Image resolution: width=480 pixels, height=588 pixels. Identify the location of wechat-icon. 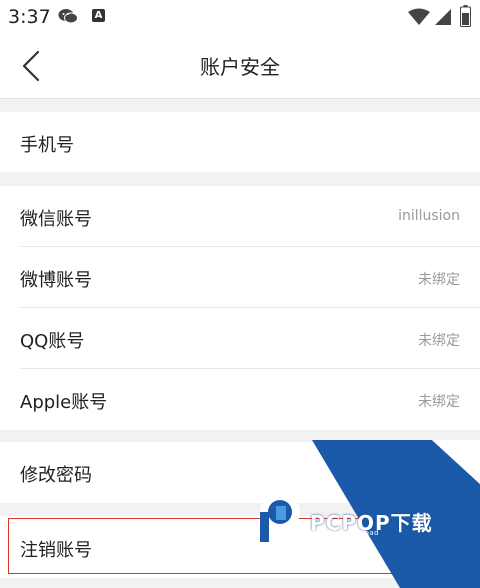
(68, 16).